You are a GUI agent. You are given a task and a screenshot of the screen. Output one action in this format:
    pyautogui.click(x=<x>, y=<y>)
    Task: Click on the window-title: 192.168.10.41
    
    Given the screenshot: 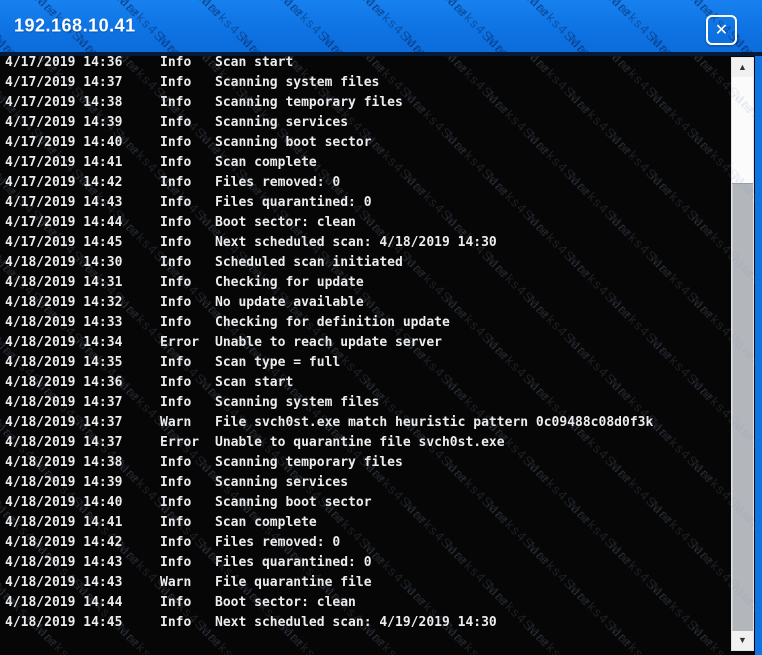 What is the action you would take?
    pyautogui.click(x=75, y=25)
    